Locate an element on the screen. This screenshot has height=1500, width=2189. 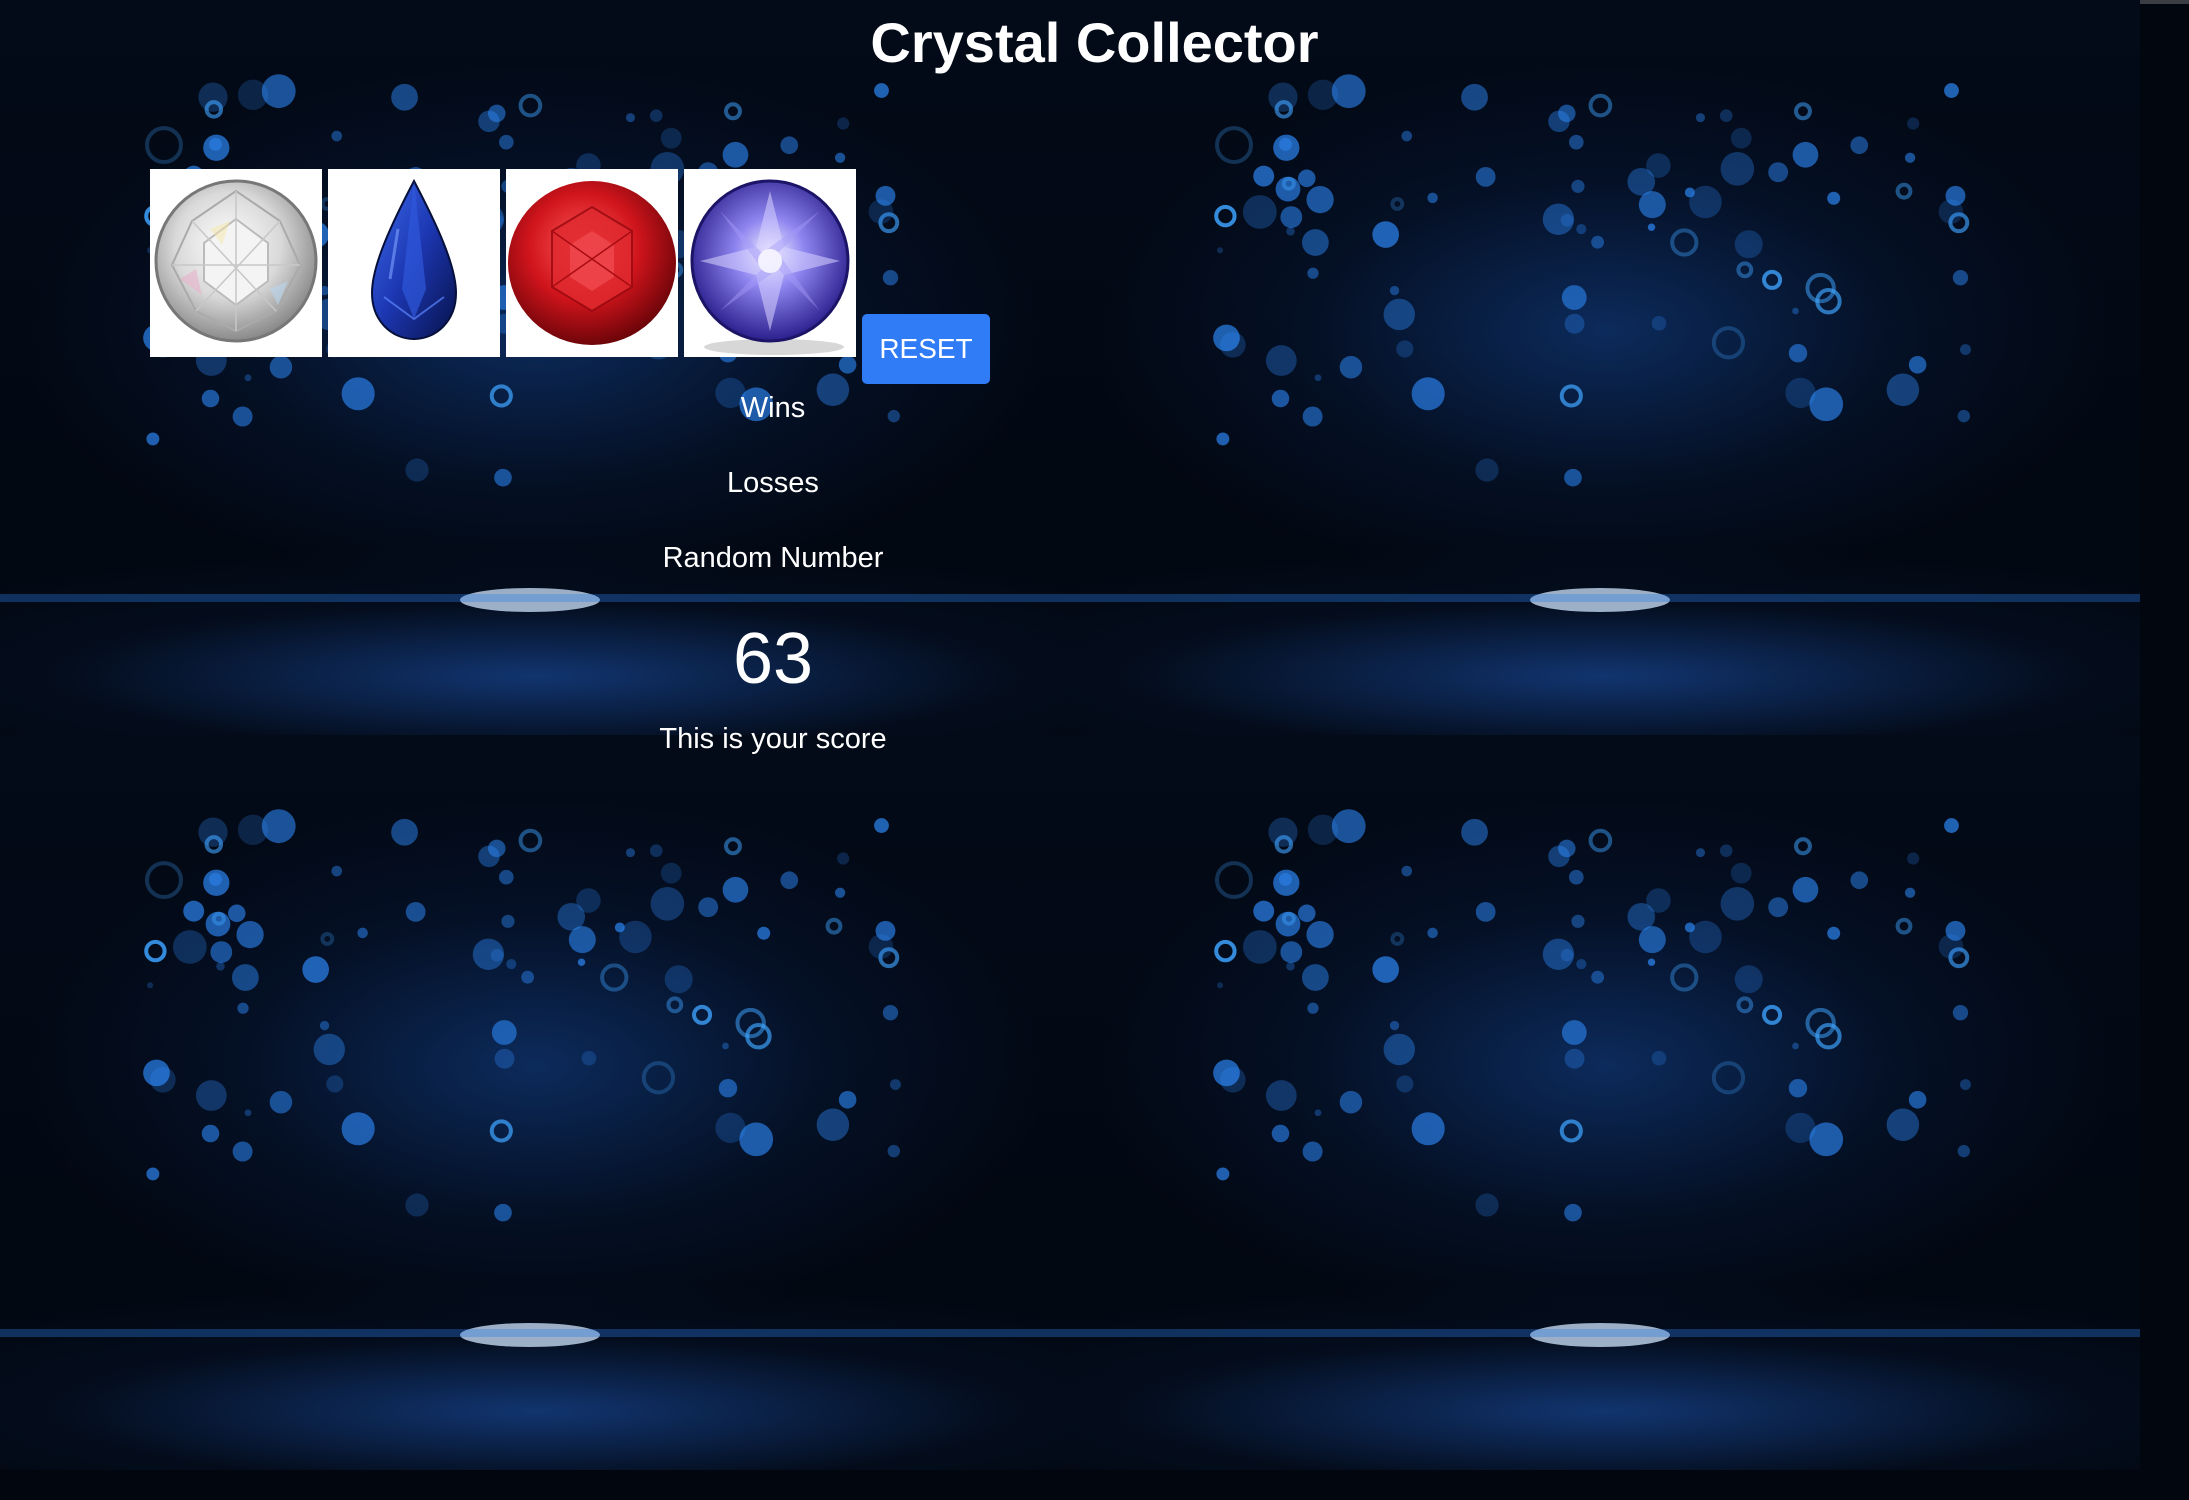
page-title: Crystal Collector is located at coordinates (1094, 42).